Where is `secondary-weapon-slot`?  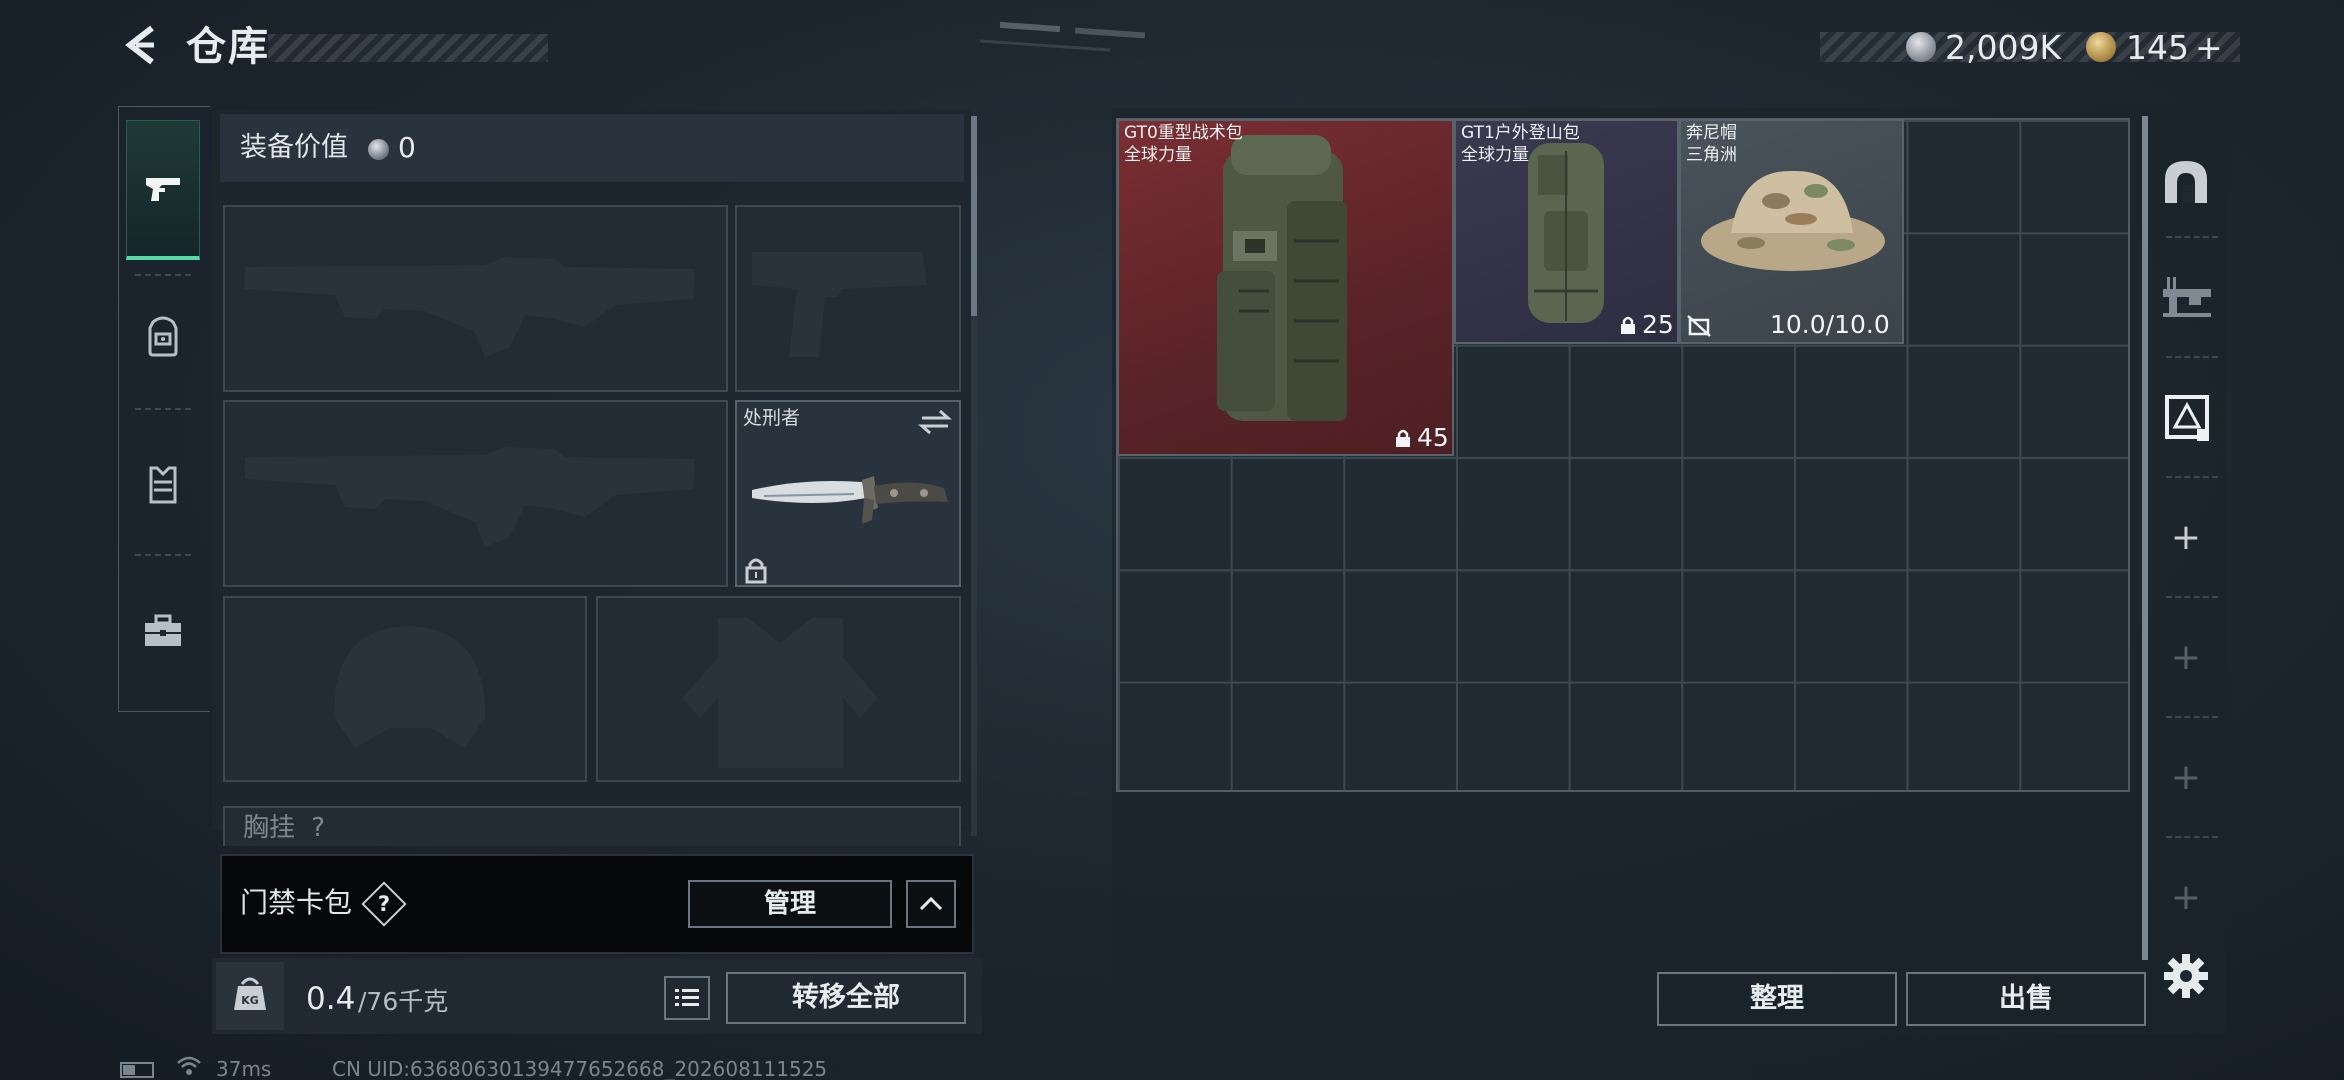 secondary-weapon-slot is located at coordinates (848, 298).